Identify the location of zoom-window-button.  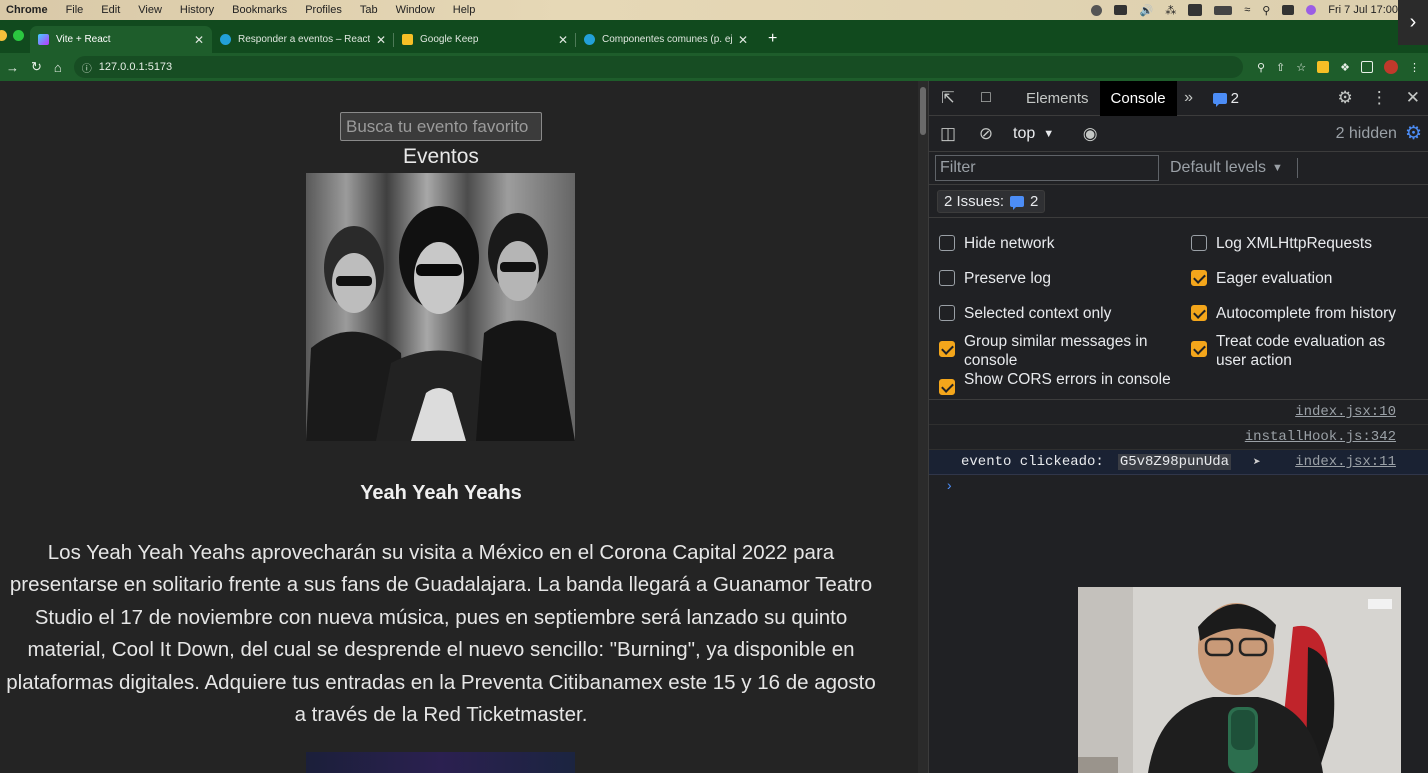
(18, 35).